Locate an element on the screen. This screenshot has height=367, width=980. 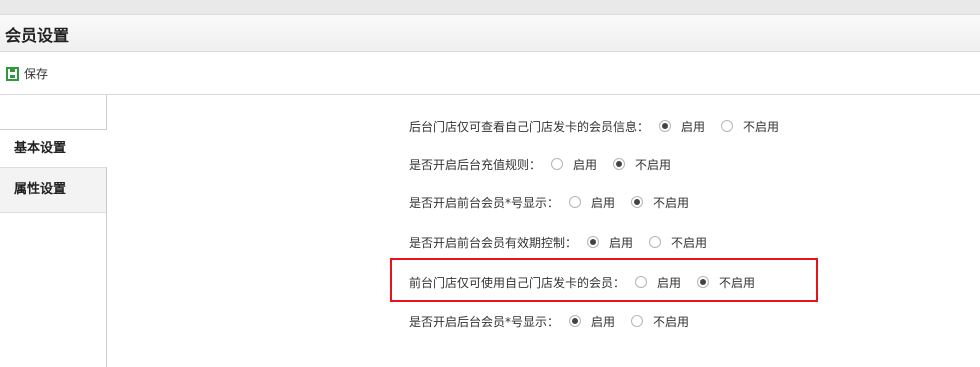
top-strip is located at coordinates (490, 7).